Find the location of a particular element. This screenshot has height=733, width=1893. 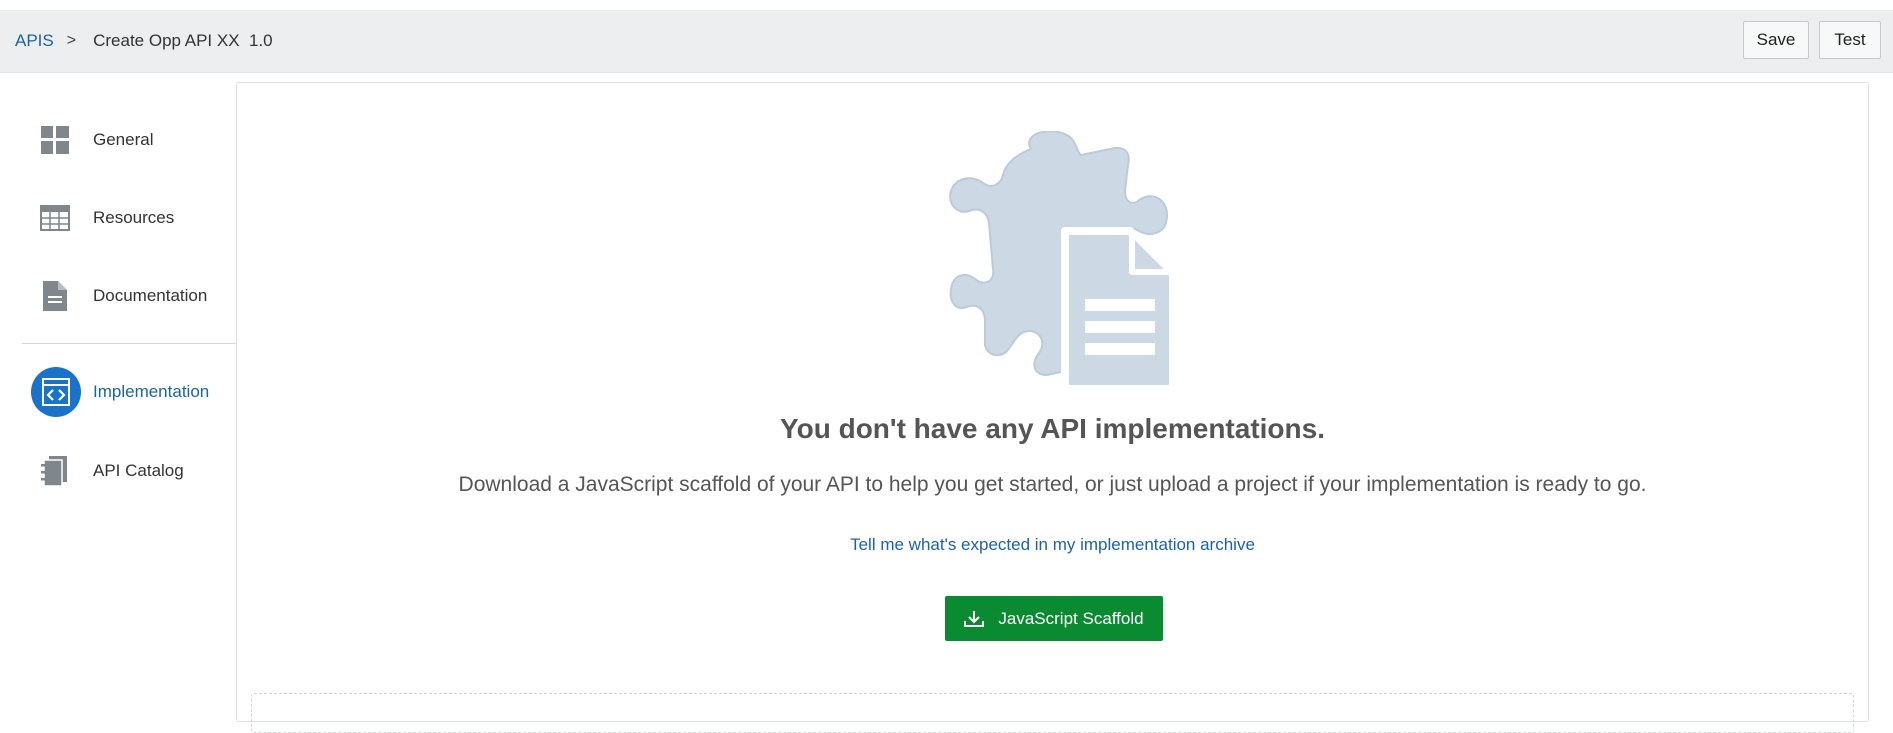

code-icon is located at coordinates (56, 392).